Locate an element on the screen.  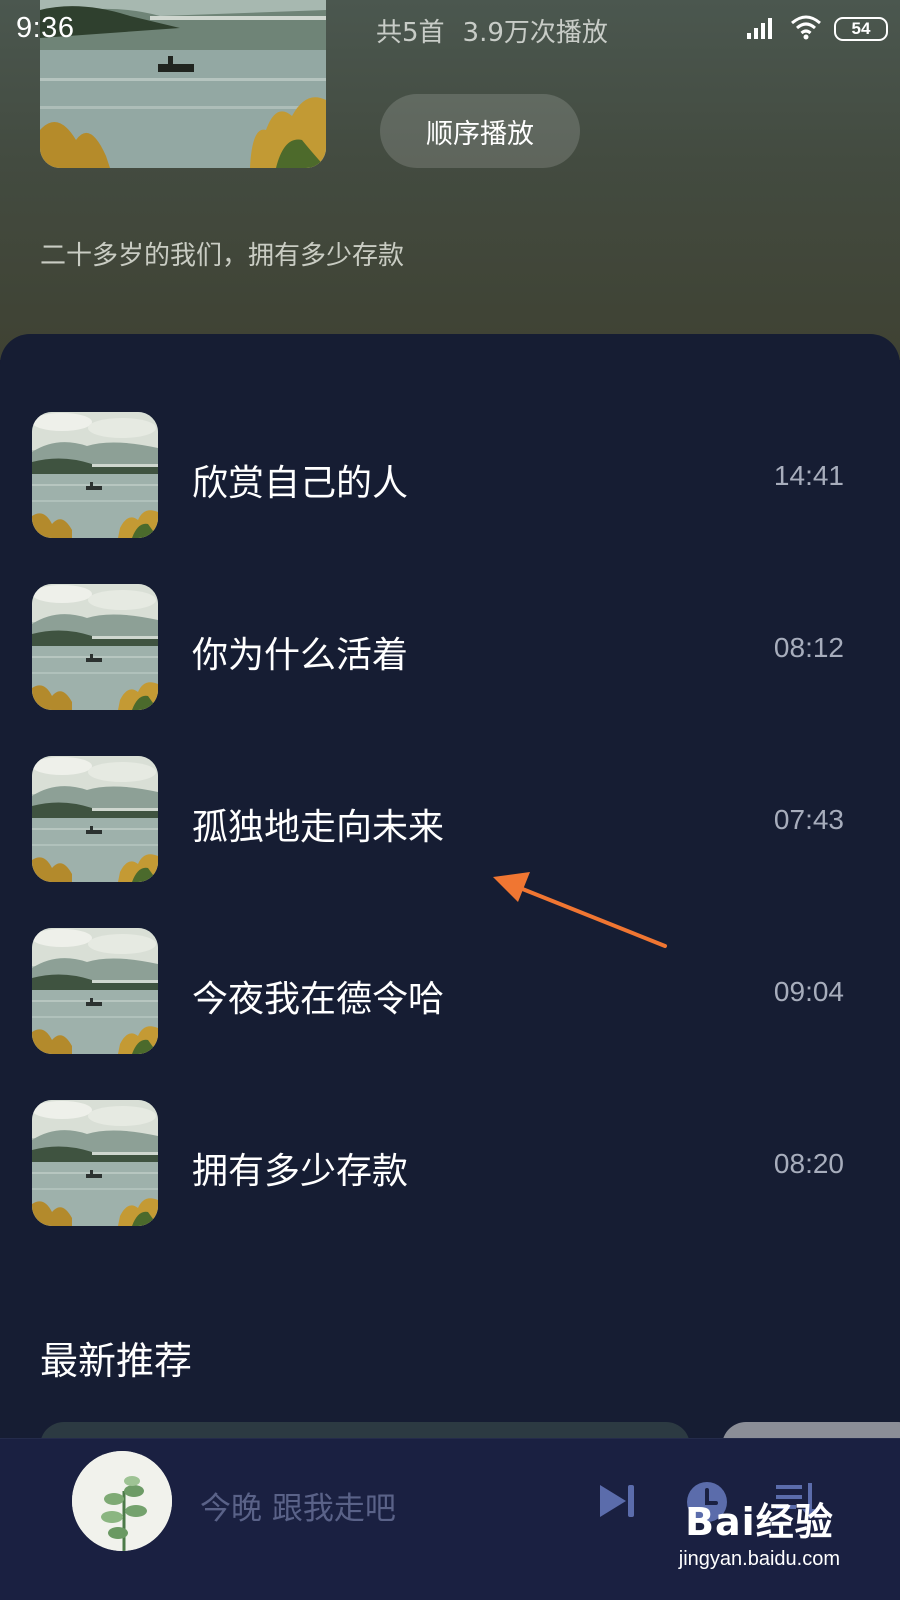
watermark-brand: Bai经验 is located at coordinates (759, 1522).